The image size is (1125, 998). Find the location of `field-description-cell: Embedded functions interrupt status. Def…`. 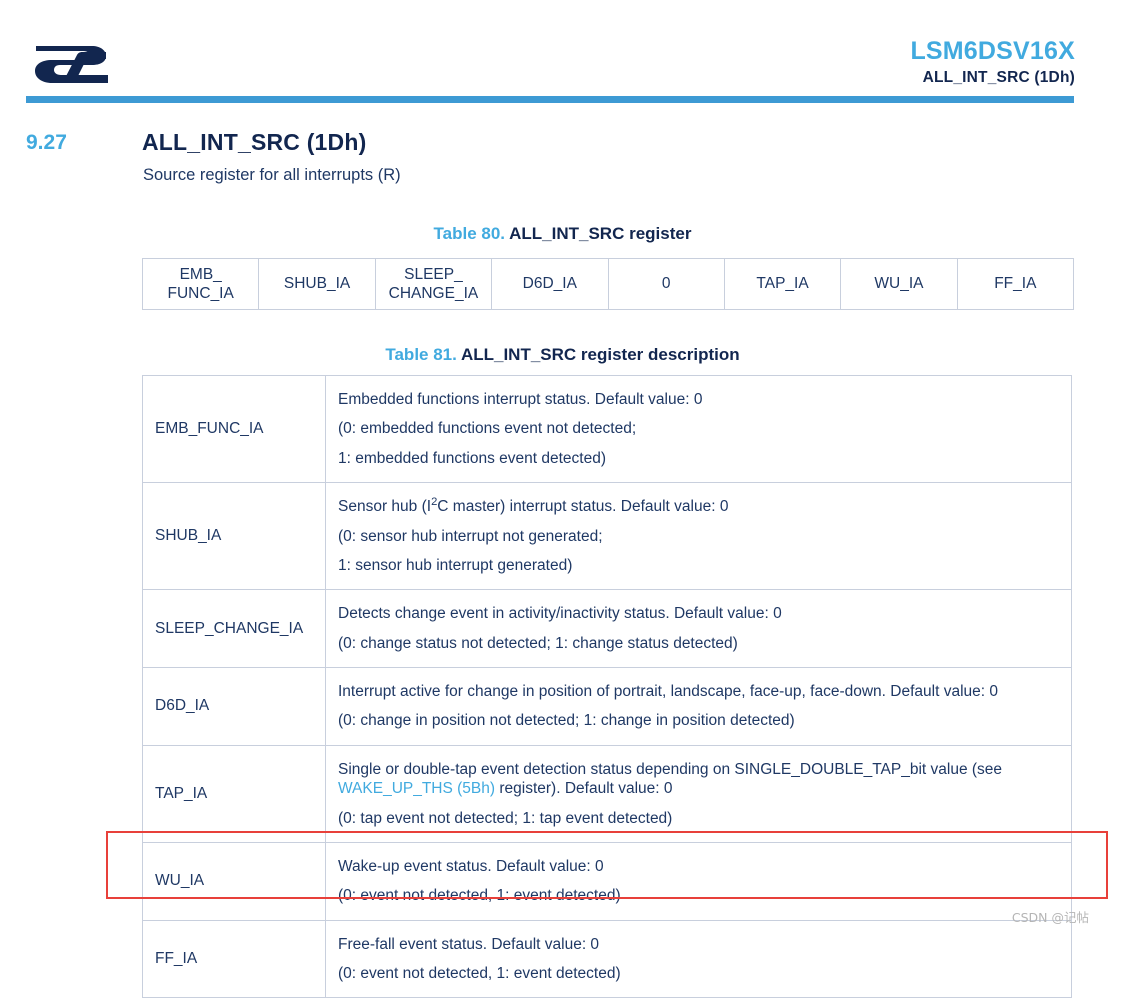

field-description-cell: Embedded functions interrupt status. Def… is located at coordinates (698, 429).